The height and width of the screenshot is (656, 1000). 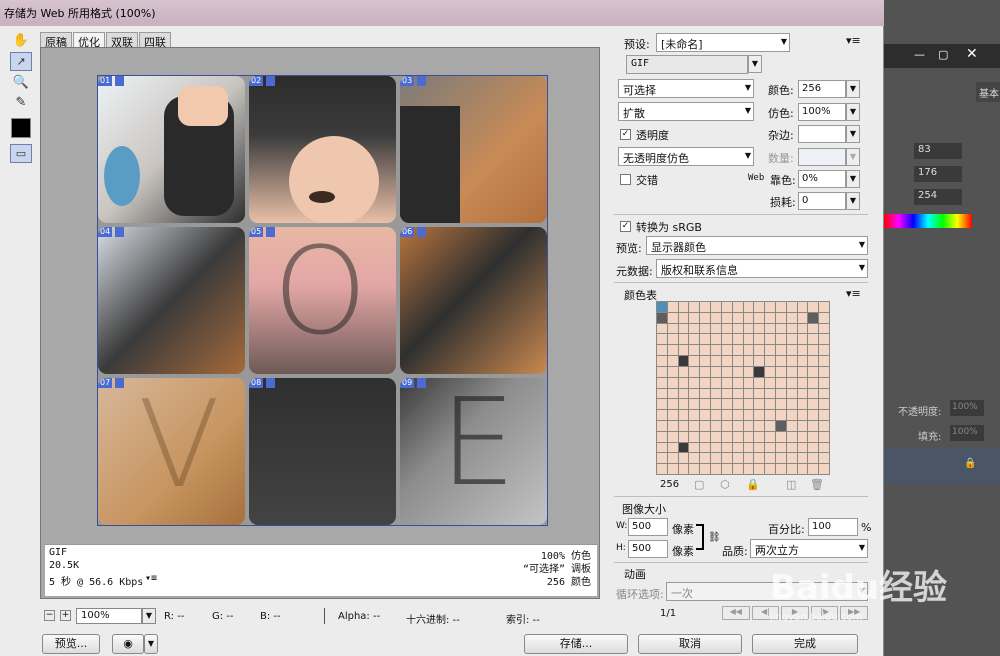 What do you see at coordinates (49, 615) in the screenshot?
I see `zoom-out-button: −` at bounding box center [49, 615].